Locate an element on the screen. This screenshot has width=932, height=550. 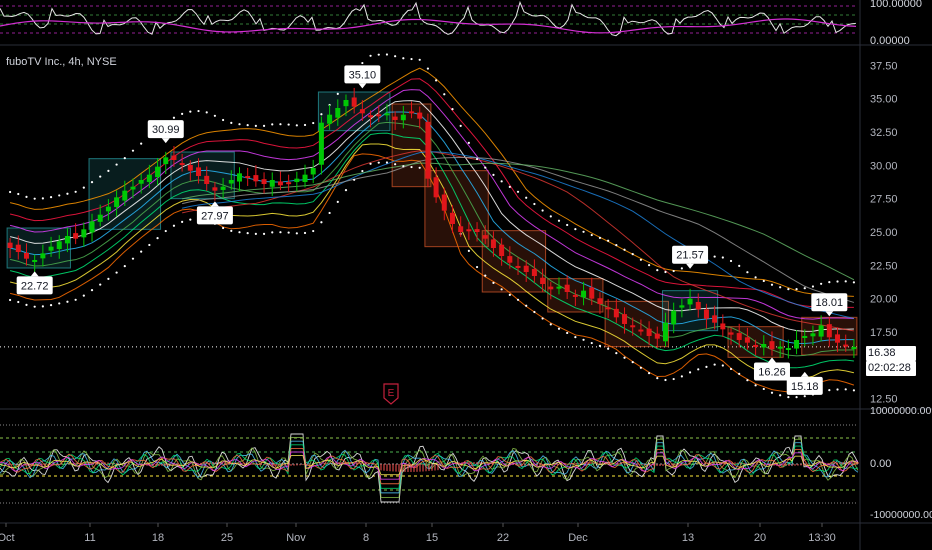
callout-label: 27.97 is located at coordinates (215, 216).